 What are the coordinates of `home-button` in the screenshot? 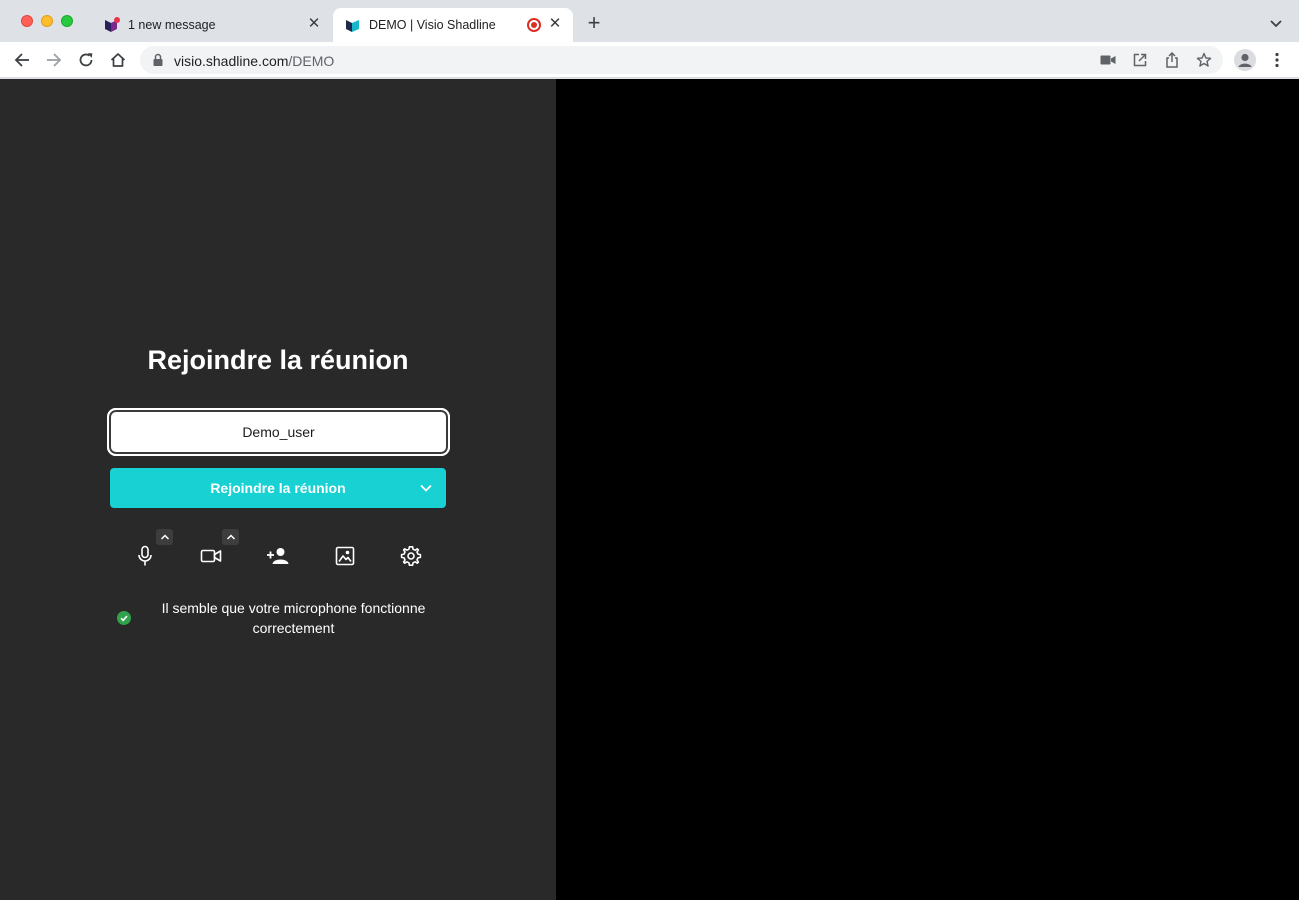 It's located at (118, 60).